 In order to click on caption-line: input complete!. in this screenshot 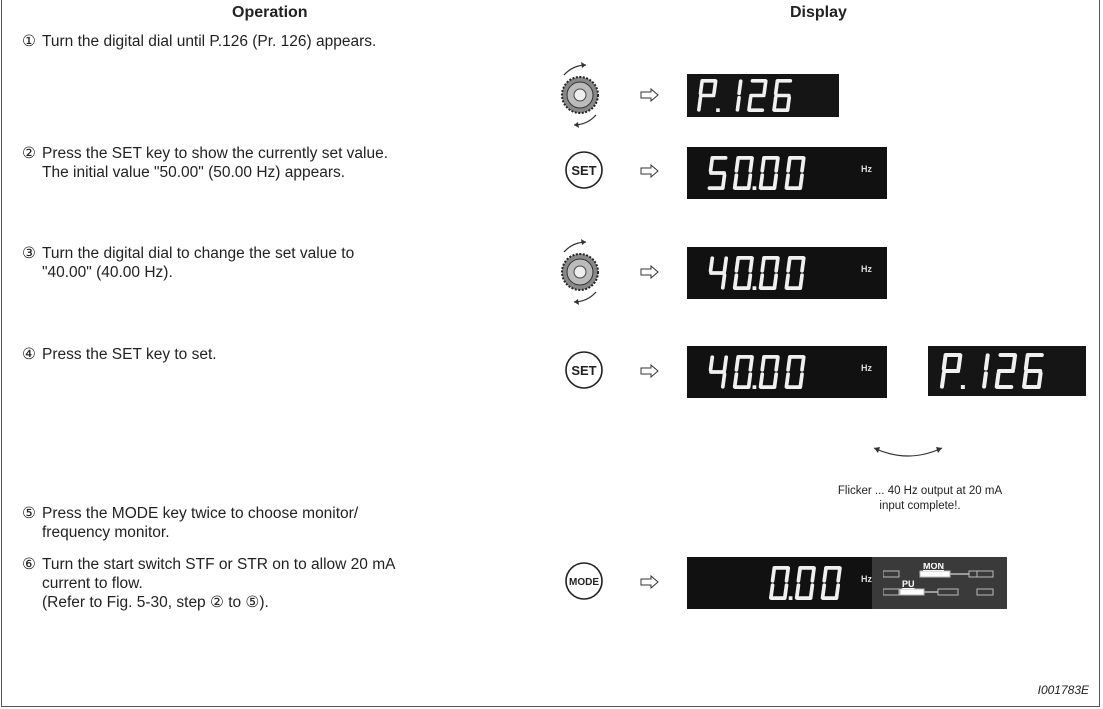, I will do `click(920, 506)`.